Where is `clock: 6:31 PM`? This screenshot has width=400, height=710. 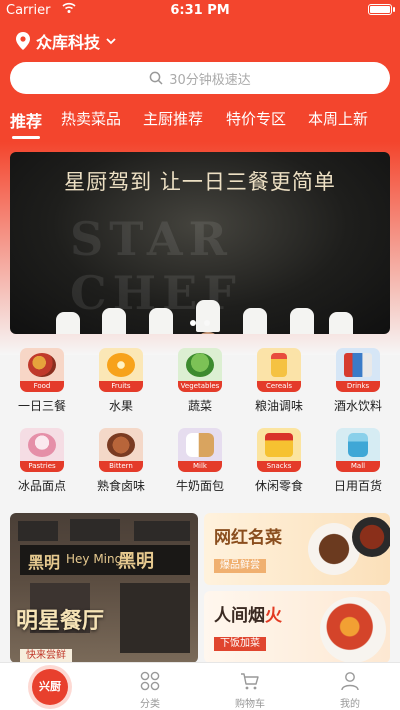
clock: 6:31 PM is located at coordinates (200, 10).